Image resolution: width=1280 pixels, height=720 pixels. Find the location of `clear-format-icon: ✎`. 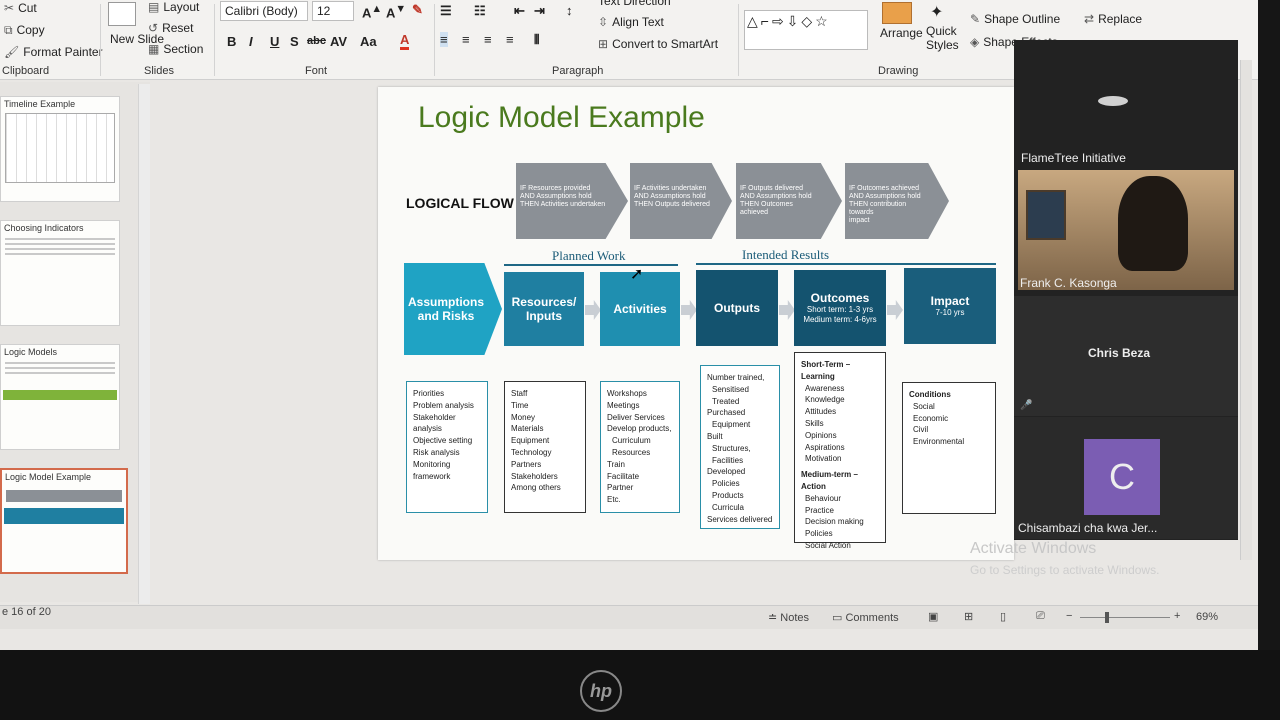

clear-format-icon: ✎ is located at coordinates (417, 10).